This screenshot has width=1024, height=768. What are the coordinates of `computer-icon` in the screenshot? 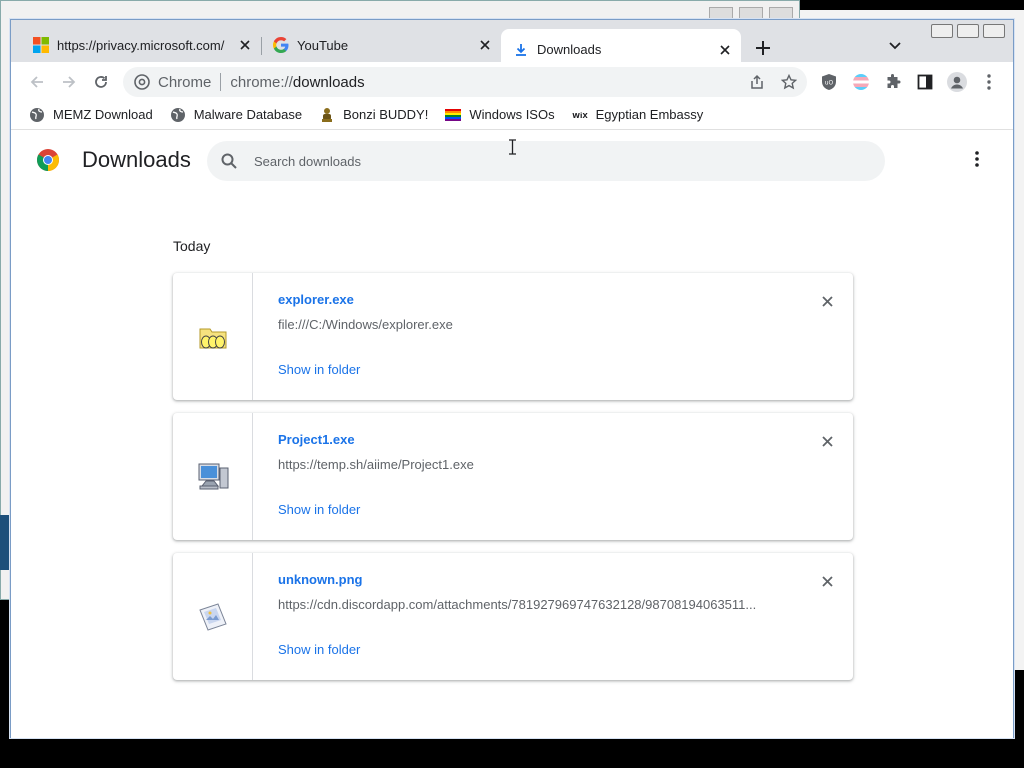 It's located at (213, 476).